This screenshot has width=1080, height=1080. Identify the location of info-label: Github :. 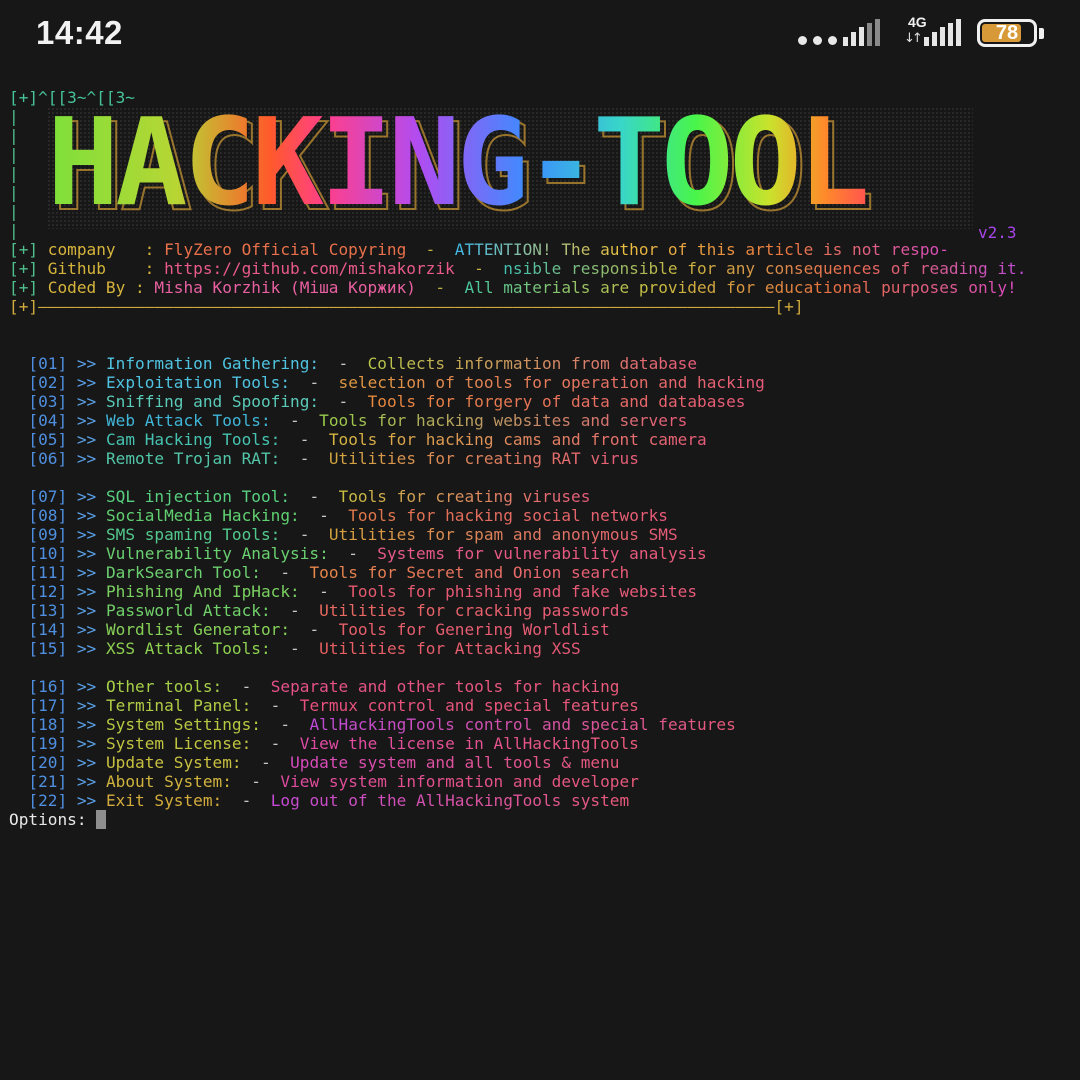
(106, 268).